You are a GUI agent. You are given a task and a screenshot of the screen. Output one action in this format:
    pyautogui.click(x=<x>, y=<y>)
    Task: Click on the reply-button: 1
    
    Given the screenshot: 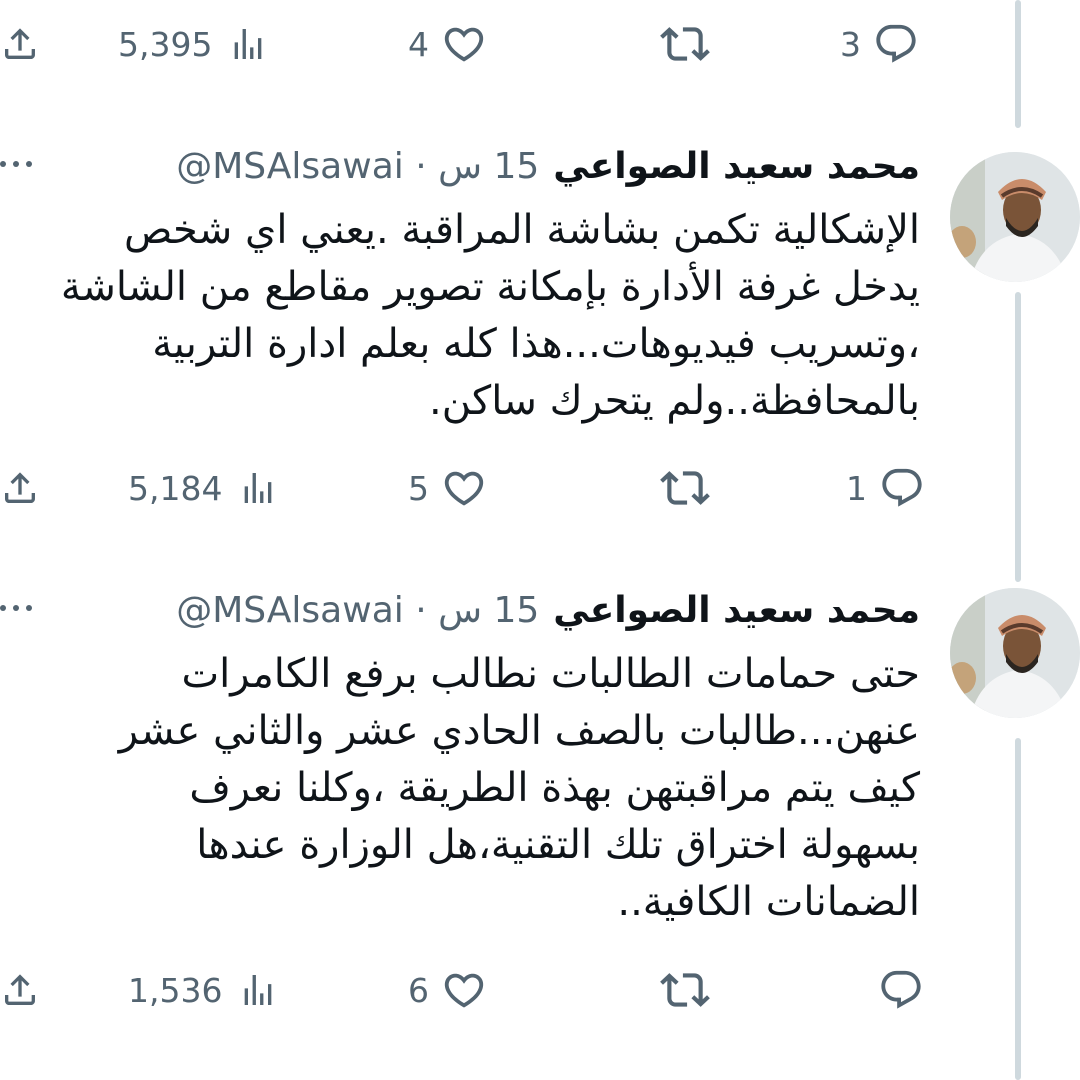 What is the action you would take?
    pyautogui.click(x=885, y=488)
    